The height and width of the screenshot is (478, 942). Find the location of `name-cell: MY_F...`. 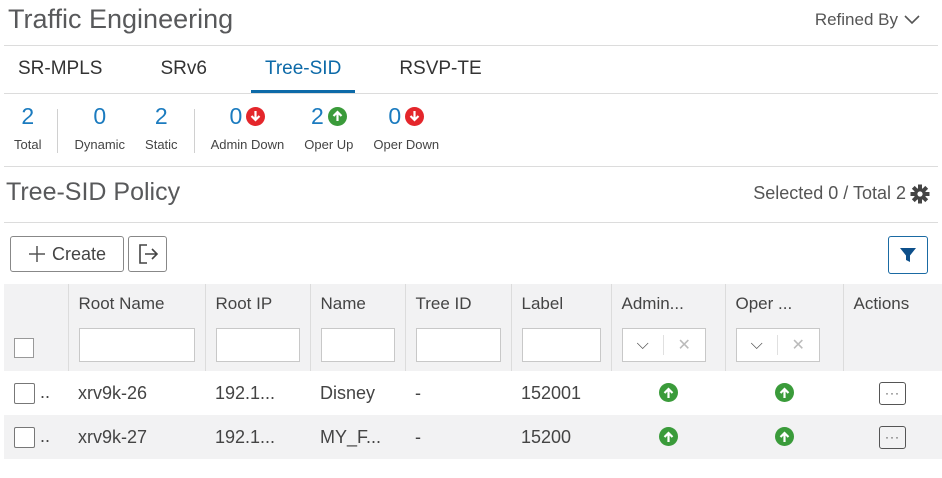

name-cell: MY_F... is located at coordinates (357, 437).